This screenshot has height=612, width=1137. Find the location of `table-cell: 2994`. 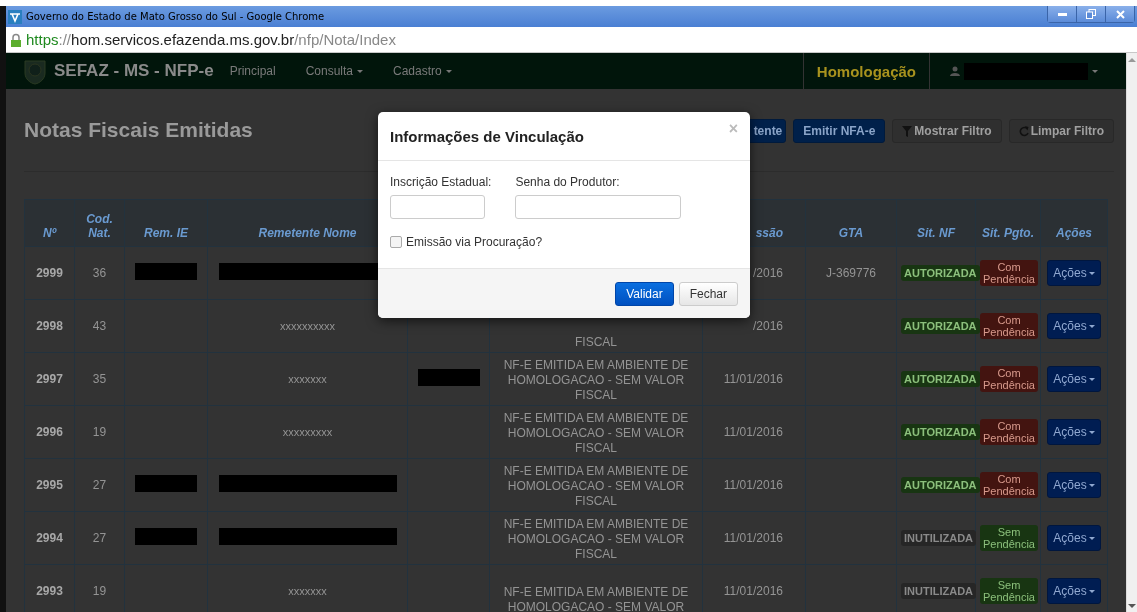

table-cell: 2994 is located at coordinates (49, 538).